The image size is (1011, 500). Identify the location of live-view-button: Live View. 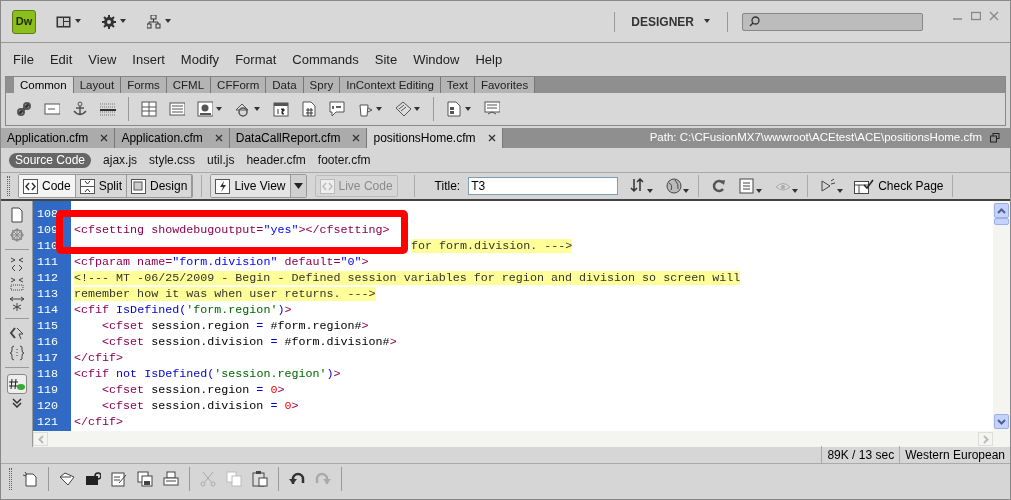
(250, 186).